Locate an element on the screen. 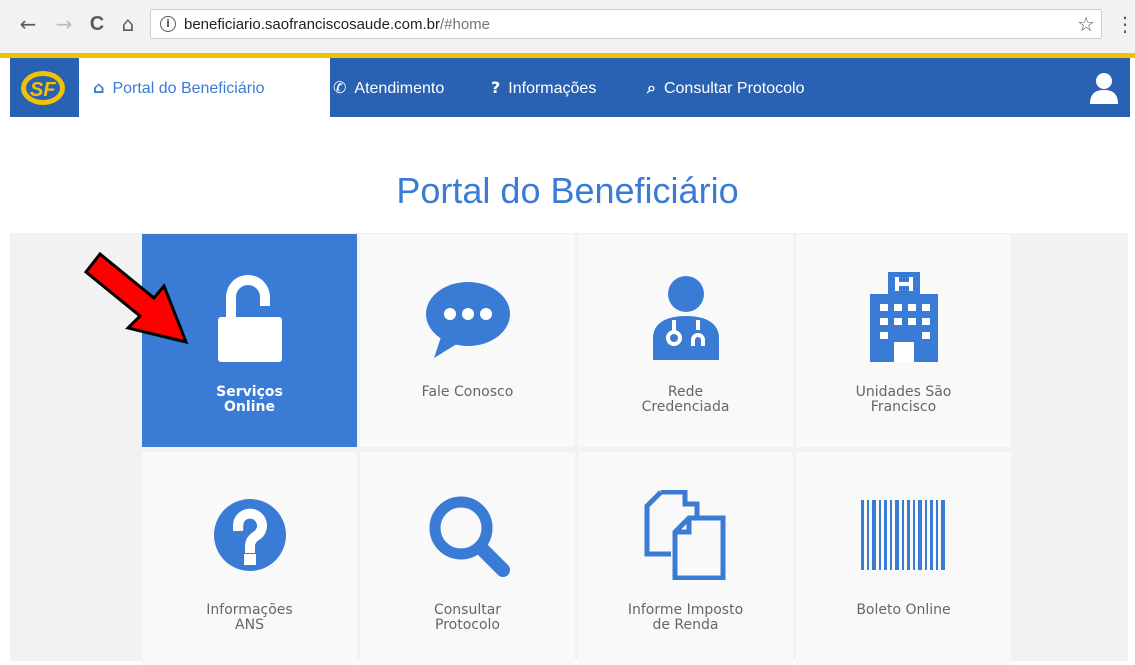  forward-button-icon: → is located at coordinates (64, 24).